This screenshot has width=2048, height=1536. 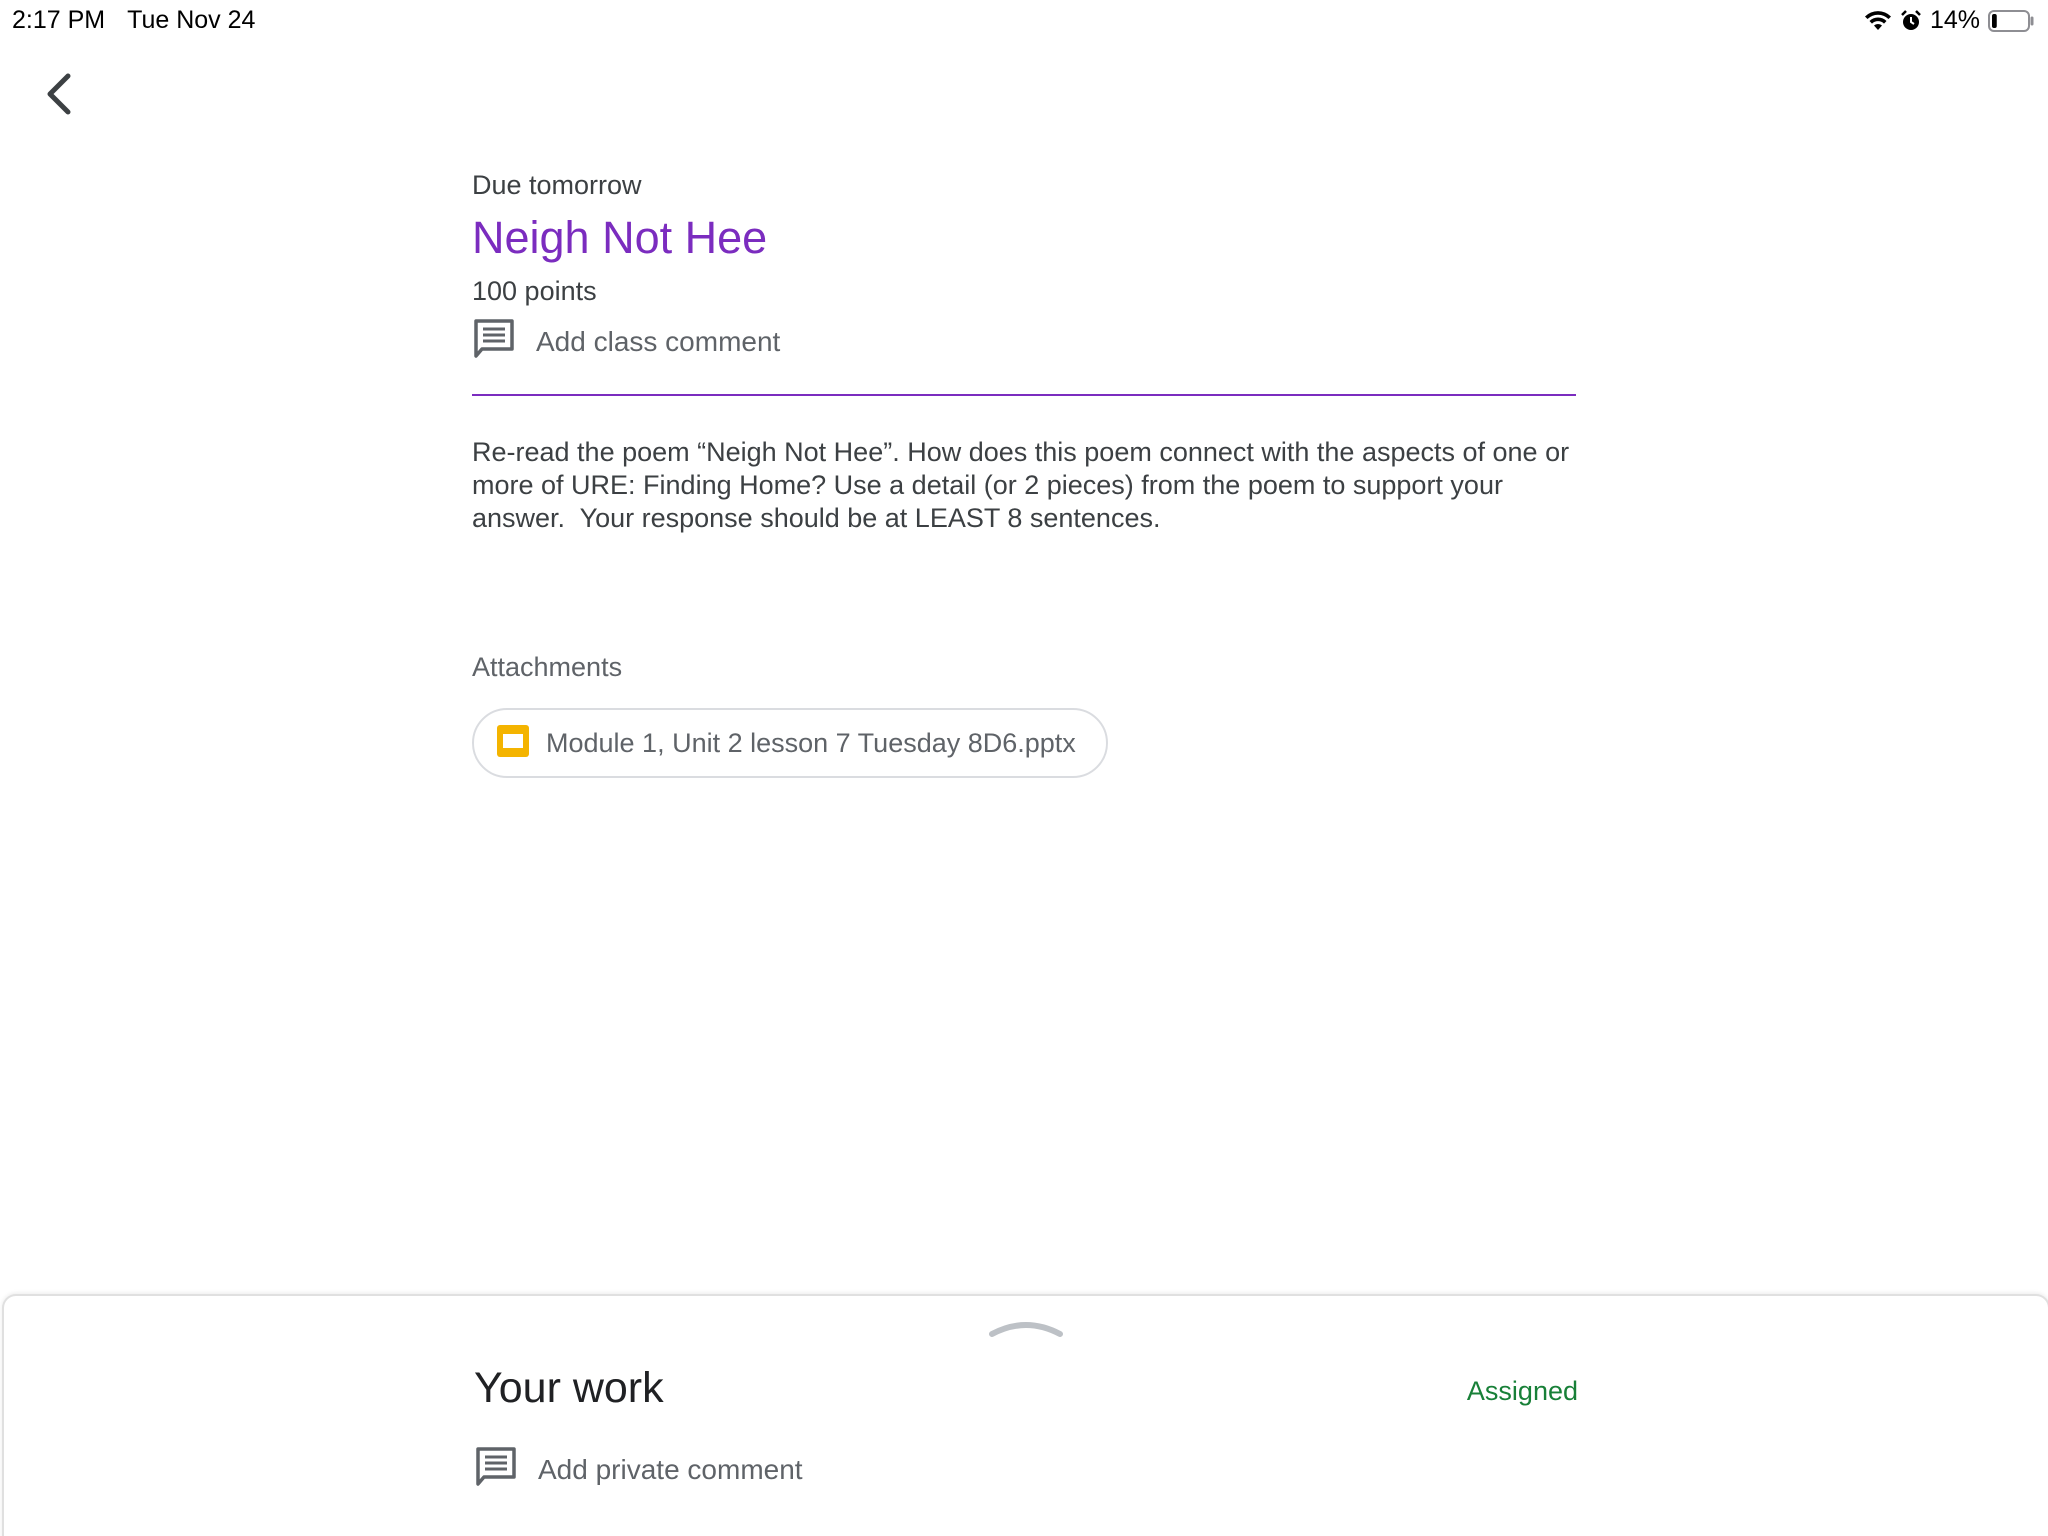 I want to click on add-class-comment-button: Add class comment, so click(x=626, y=341).